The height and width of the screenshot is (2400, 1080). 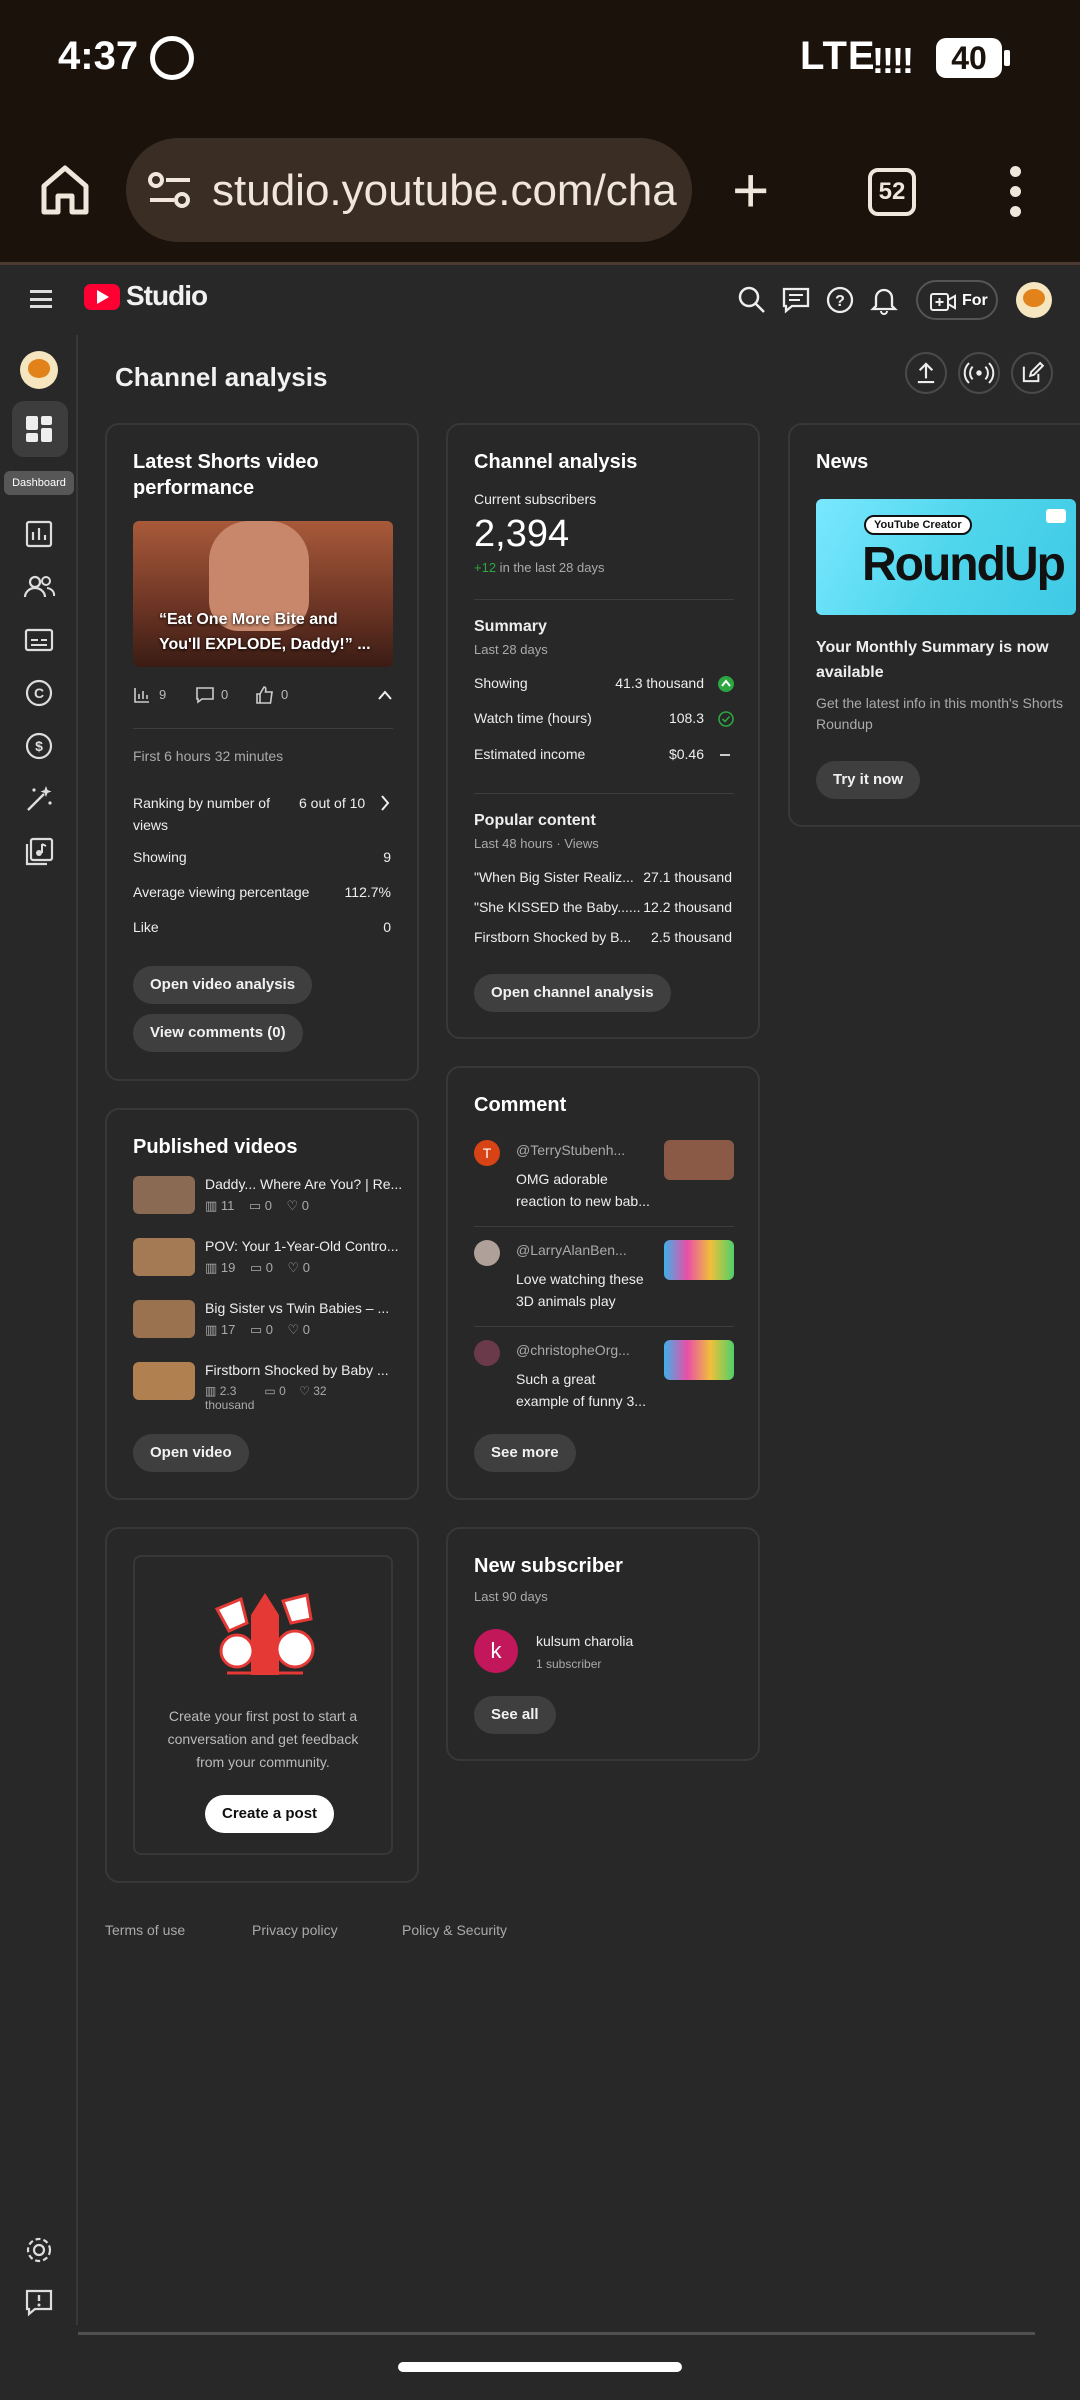 What do you see at coordinates (946, 557) in the screenshot?
I see `news-banner: YouTube Creator RoundUp` at bounding box center [946, 557].